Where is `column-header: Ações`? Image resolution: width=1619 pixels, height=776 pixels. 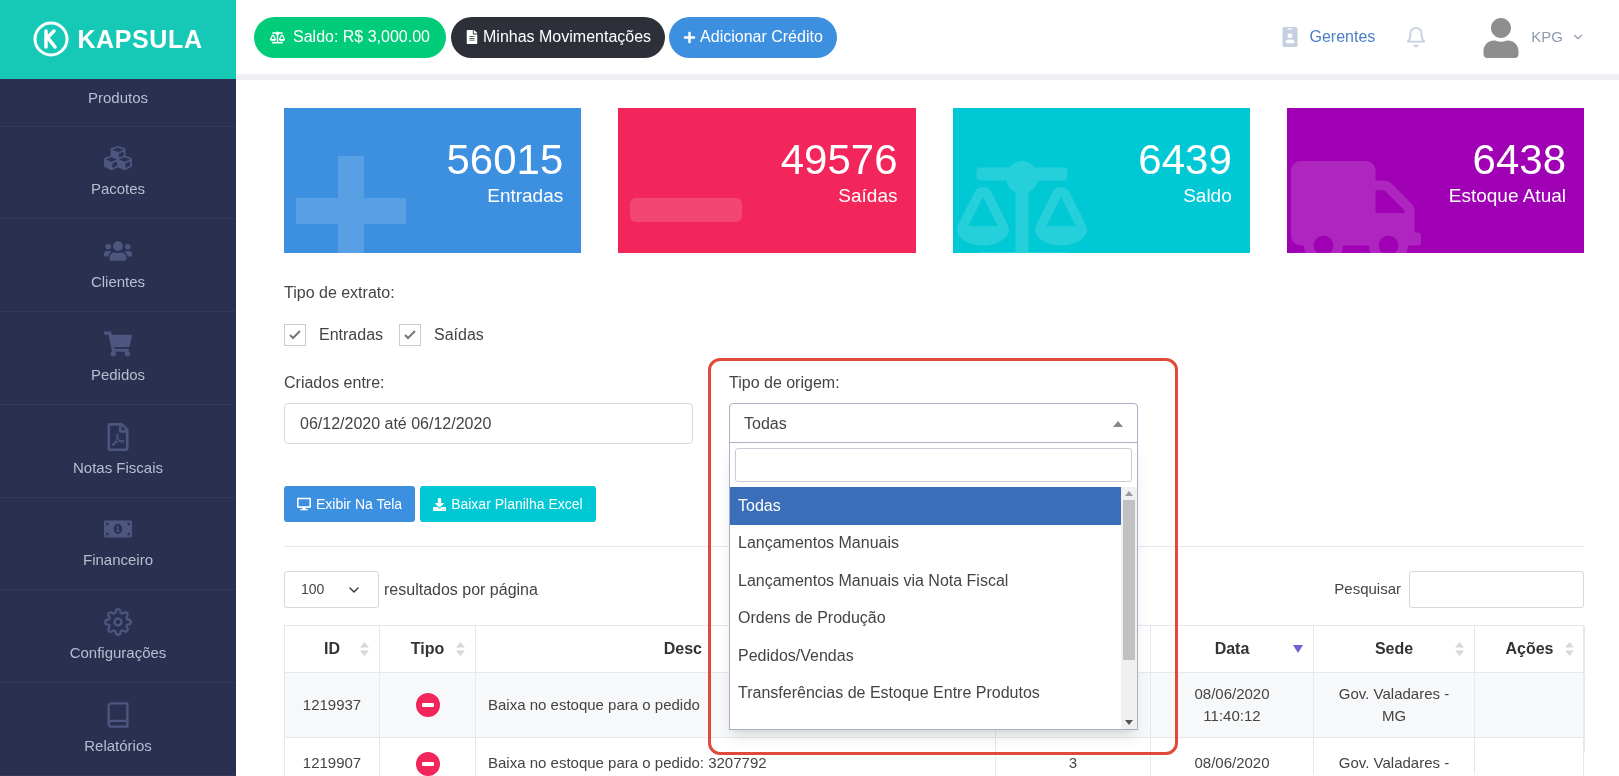 column-header: Ações is located at coordinates (1529, 649).